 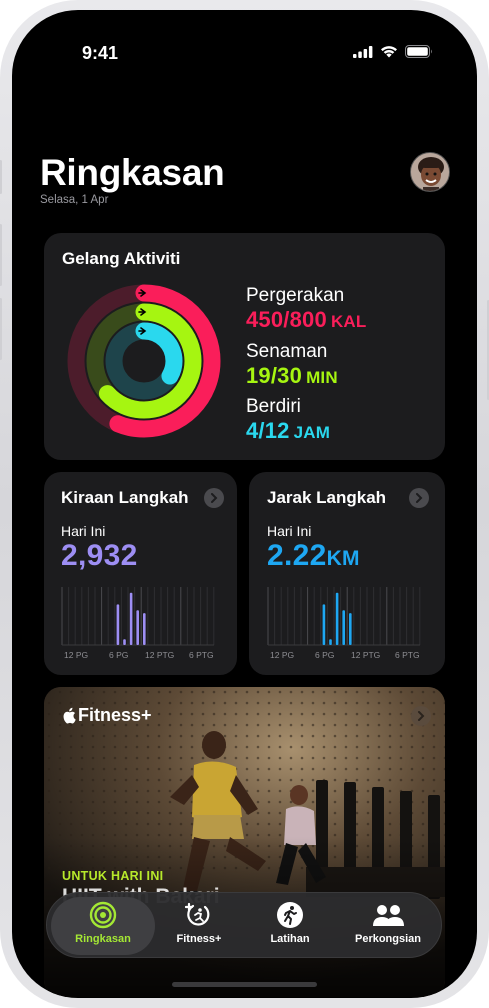 I want to click on side-button, so click(x=1, y=177).